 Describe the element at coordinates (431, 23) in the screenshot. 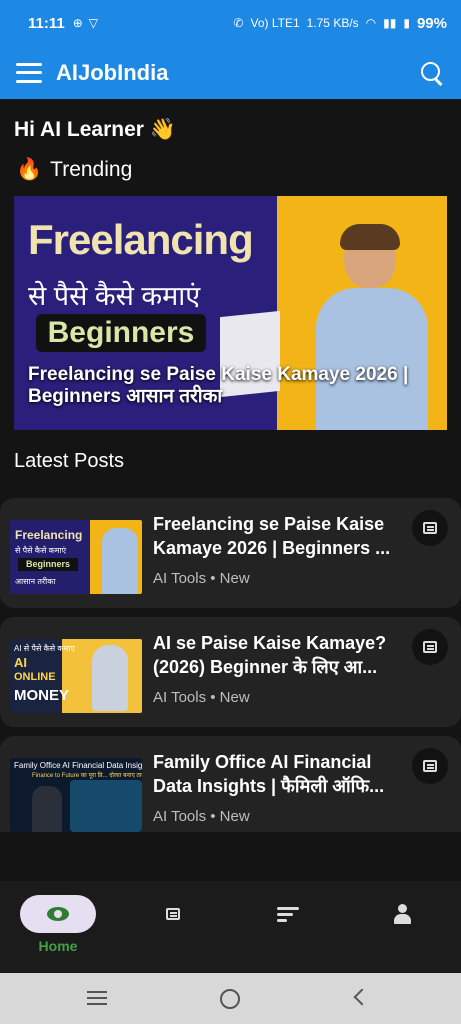

I see `battery-level: 99%` at that location.